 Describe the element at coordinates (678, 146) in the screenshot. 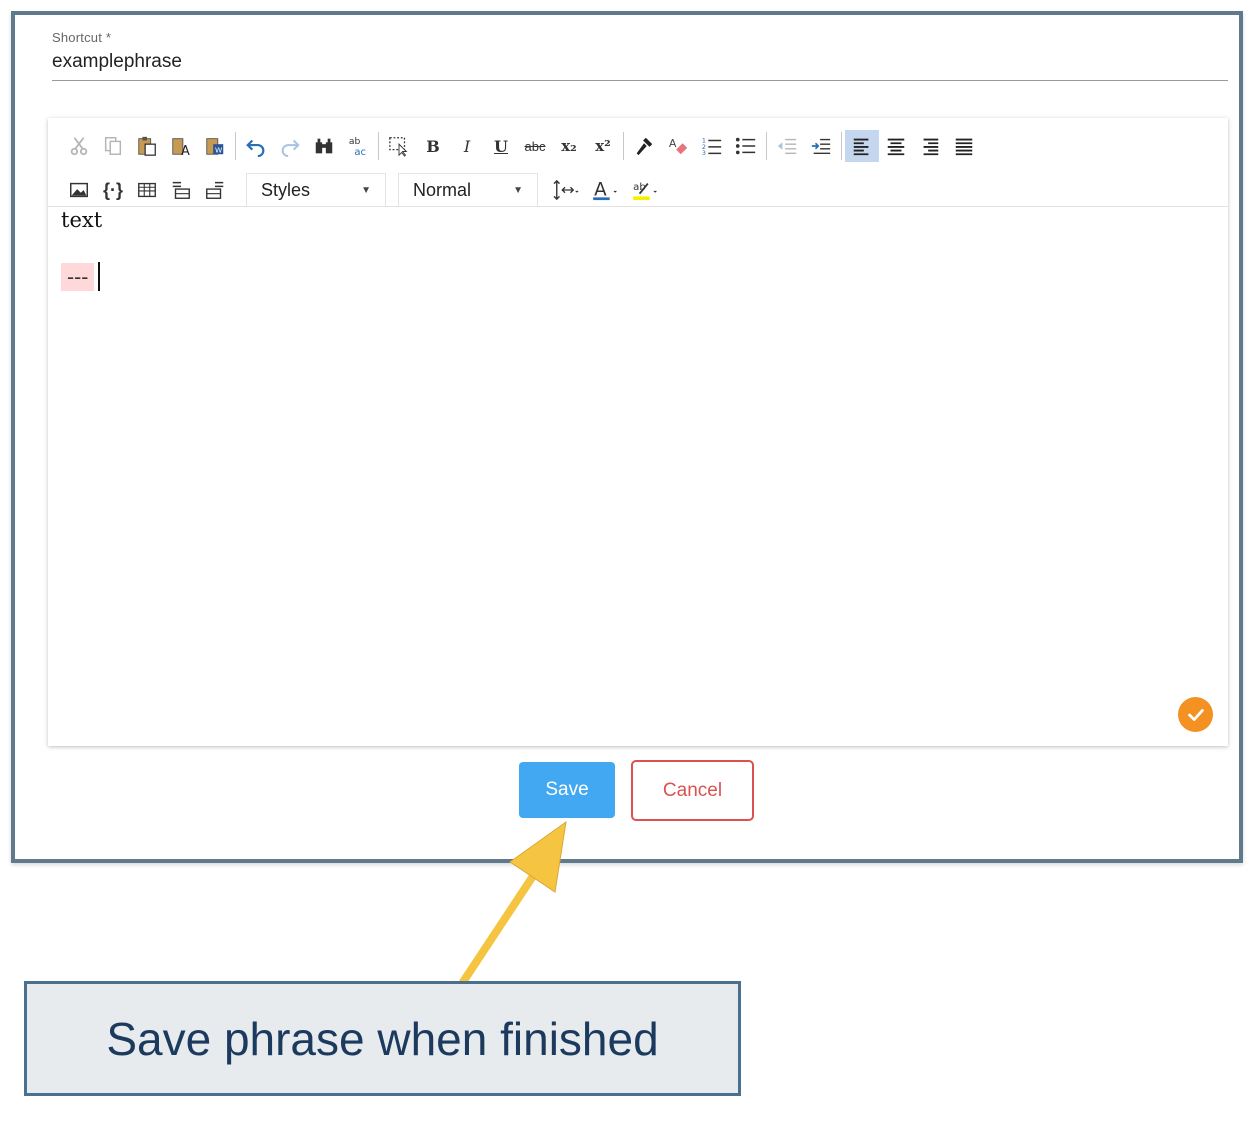

I see `remove-format-icon: A` at that location.